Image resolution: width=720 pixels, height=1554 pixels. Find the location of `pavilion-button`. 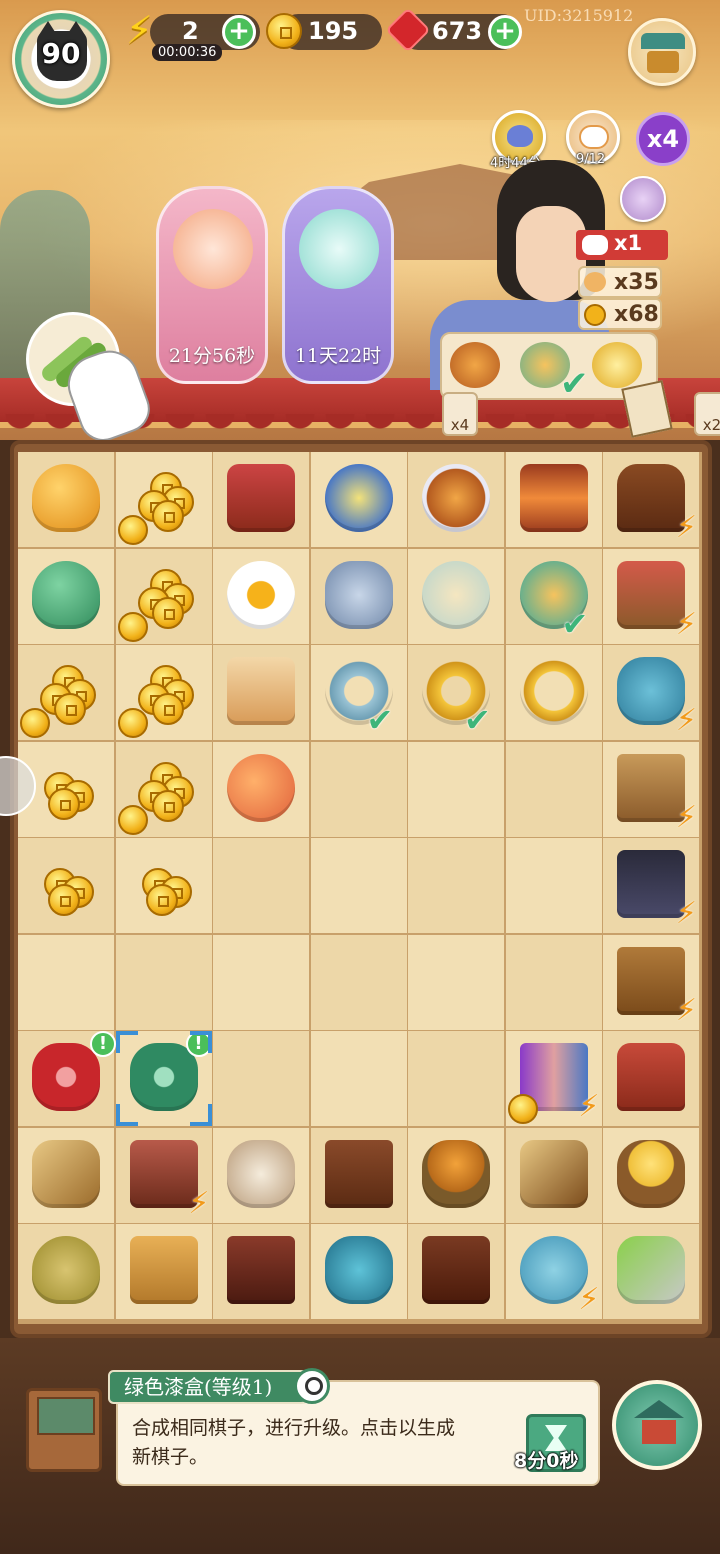

pavilion-button is located at coordinates (657, 1425).